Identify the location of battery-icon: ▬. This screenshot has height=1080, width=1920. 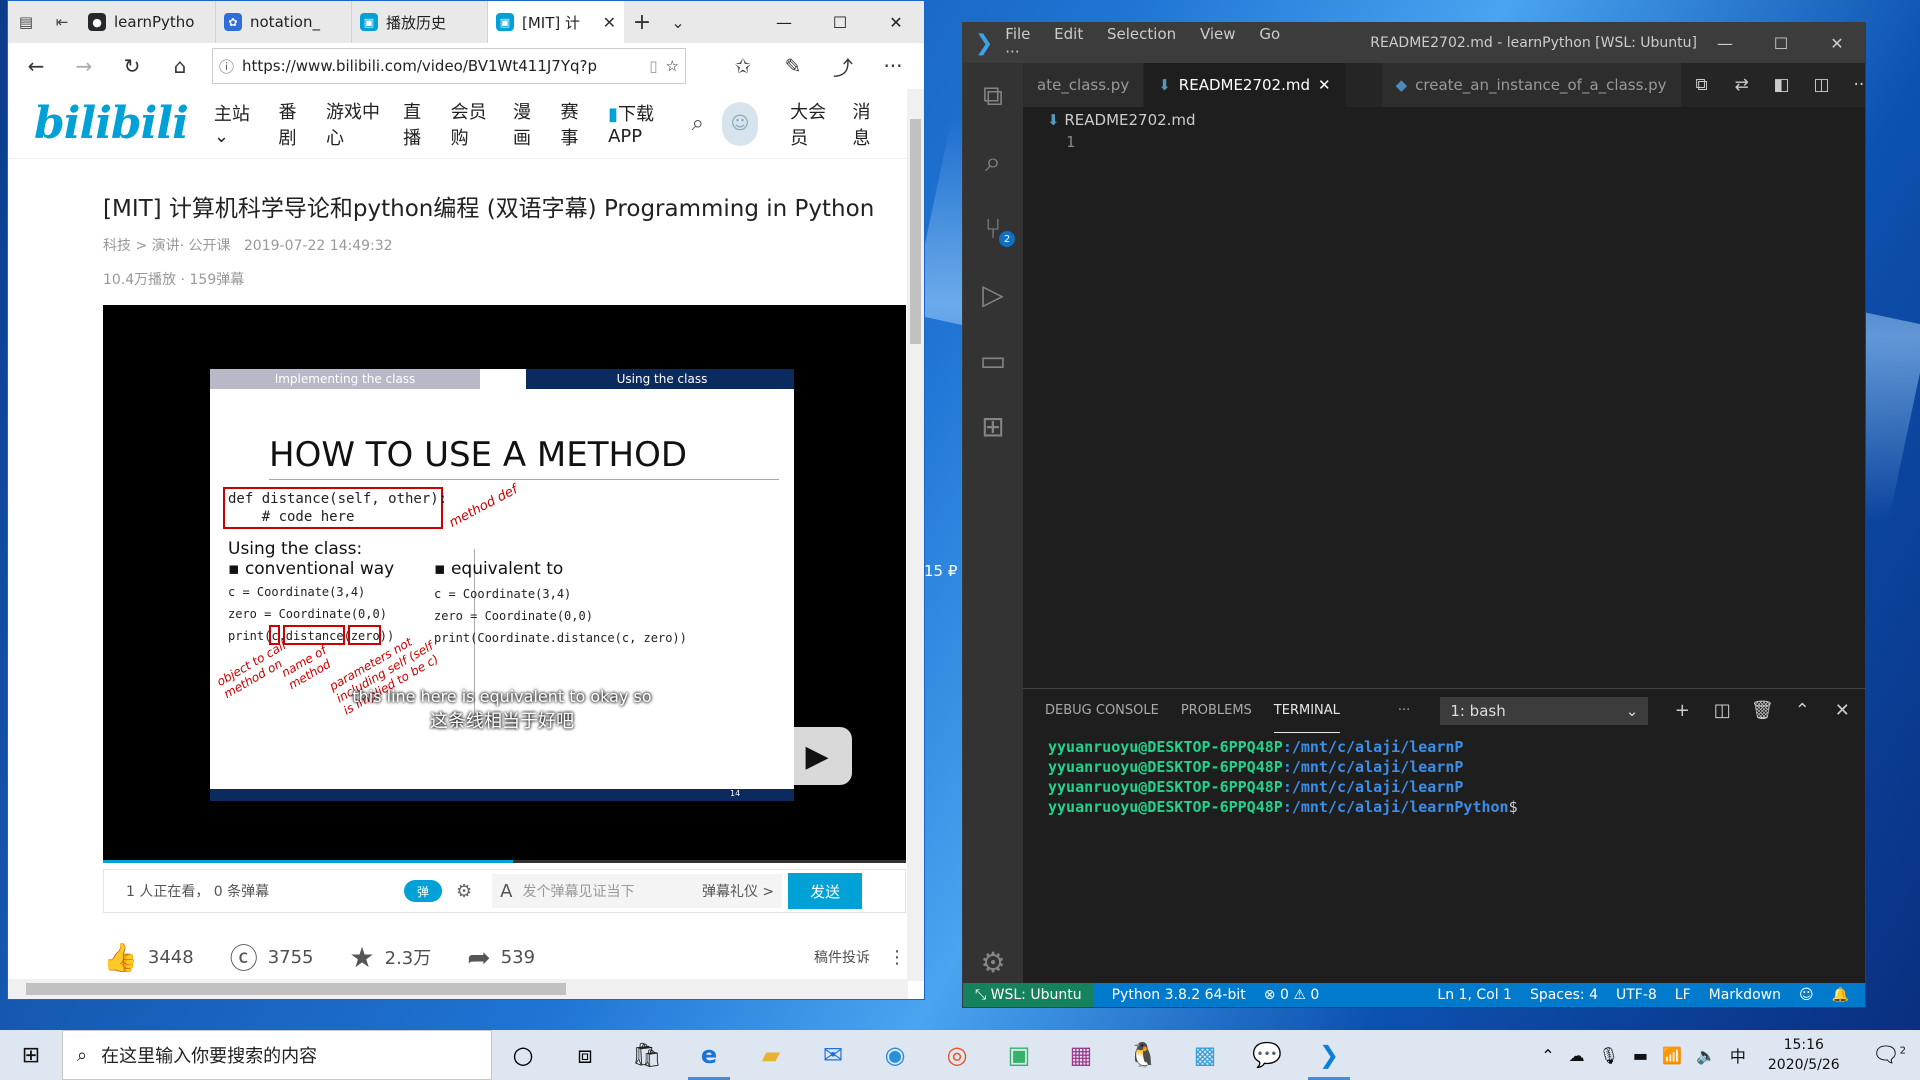
(1640, 1055).